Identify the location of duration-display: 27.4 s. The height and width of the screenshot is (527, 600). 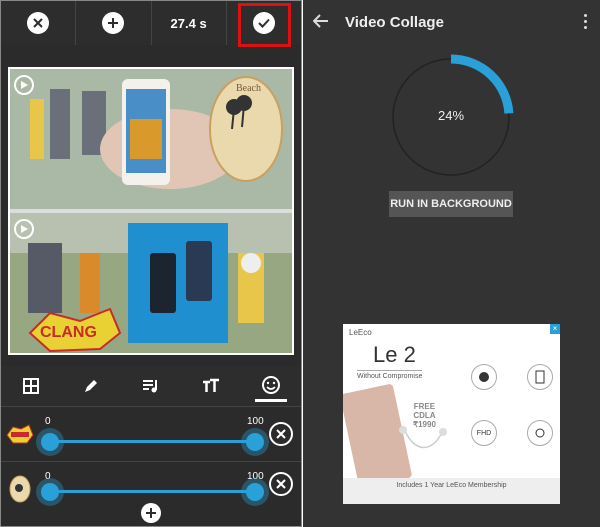
(189, 23).